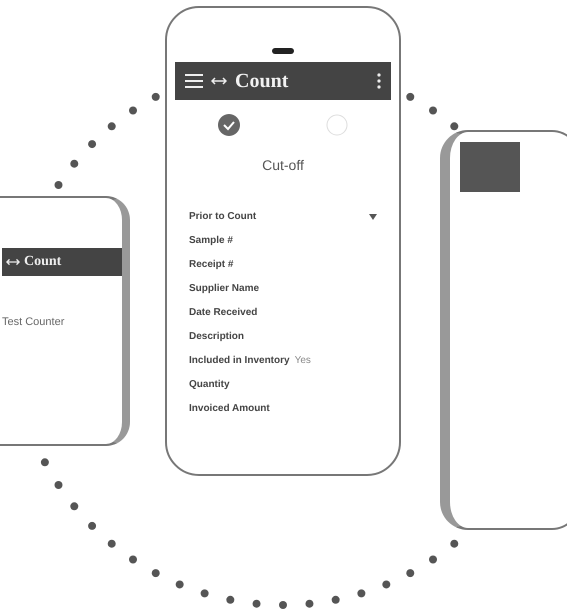 The width and height of the screenshot is (567, 610). I want to click on section-heading: Cut-off, so click(283, 165).